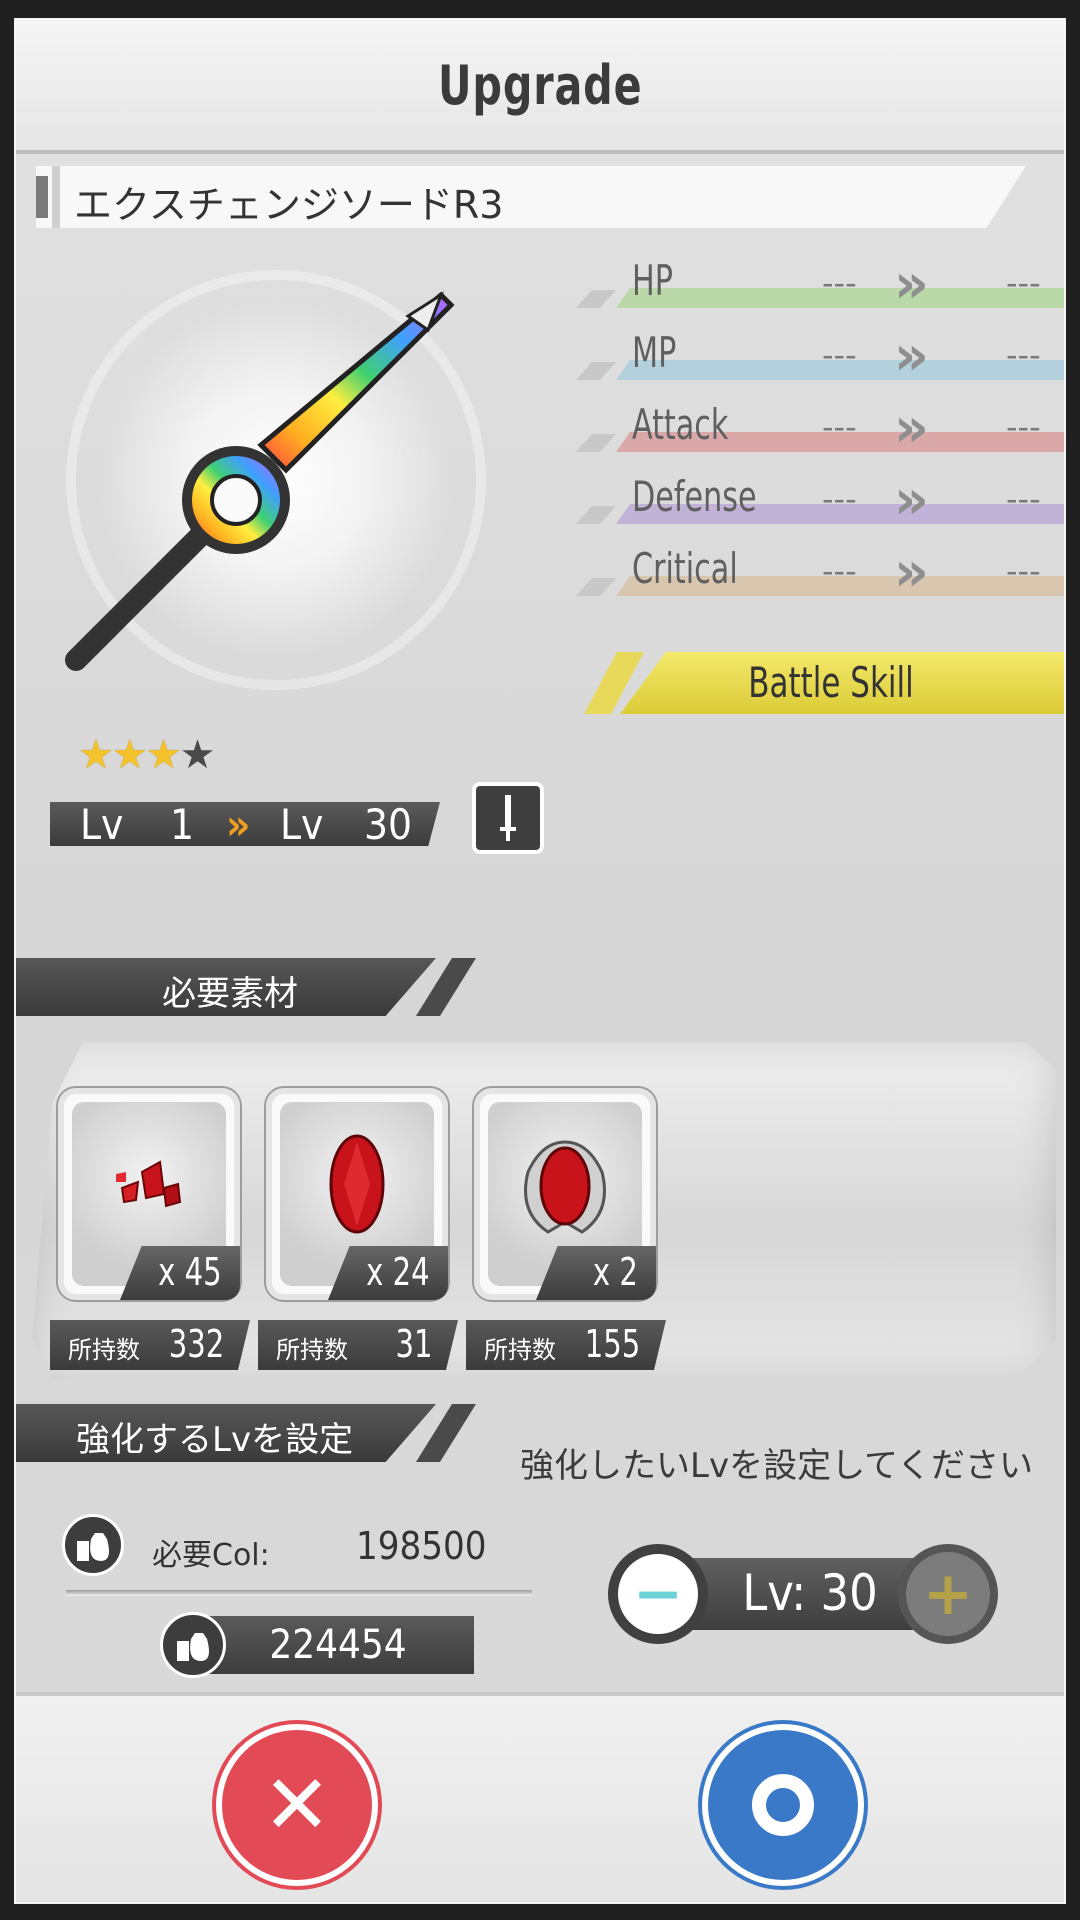 The width and height of the screenshot is (1080, 1920). I want to click on owned-col-value: 224454, so click(338, 1645).